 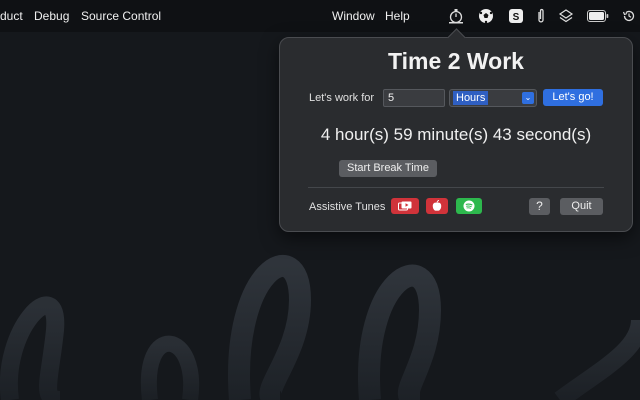 What do you see at coordinates (121, 16) in the screenshot?
I see `menu-source-control: Source Control` at bounding box center [121, 16].